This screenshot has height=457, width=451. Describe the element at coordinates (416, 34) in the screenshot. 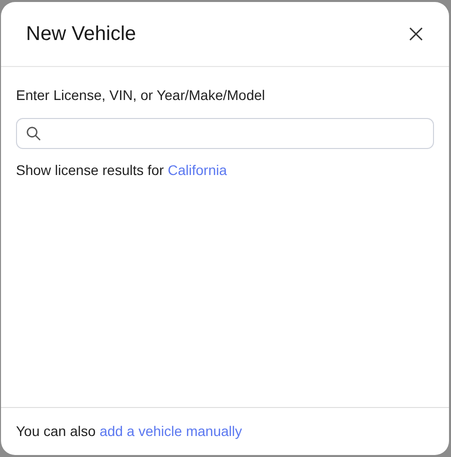

I see `close-icon` at that location.